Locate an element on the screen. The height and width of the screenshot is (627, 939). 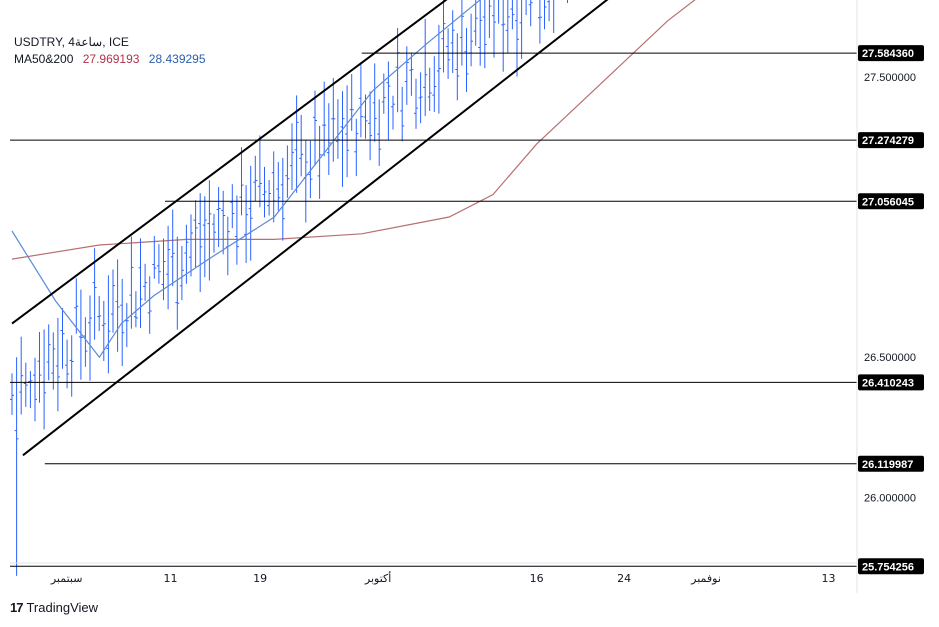
symbol-line: USDTRY, 4ساعة, ICE is located at coordinates (71, 42).